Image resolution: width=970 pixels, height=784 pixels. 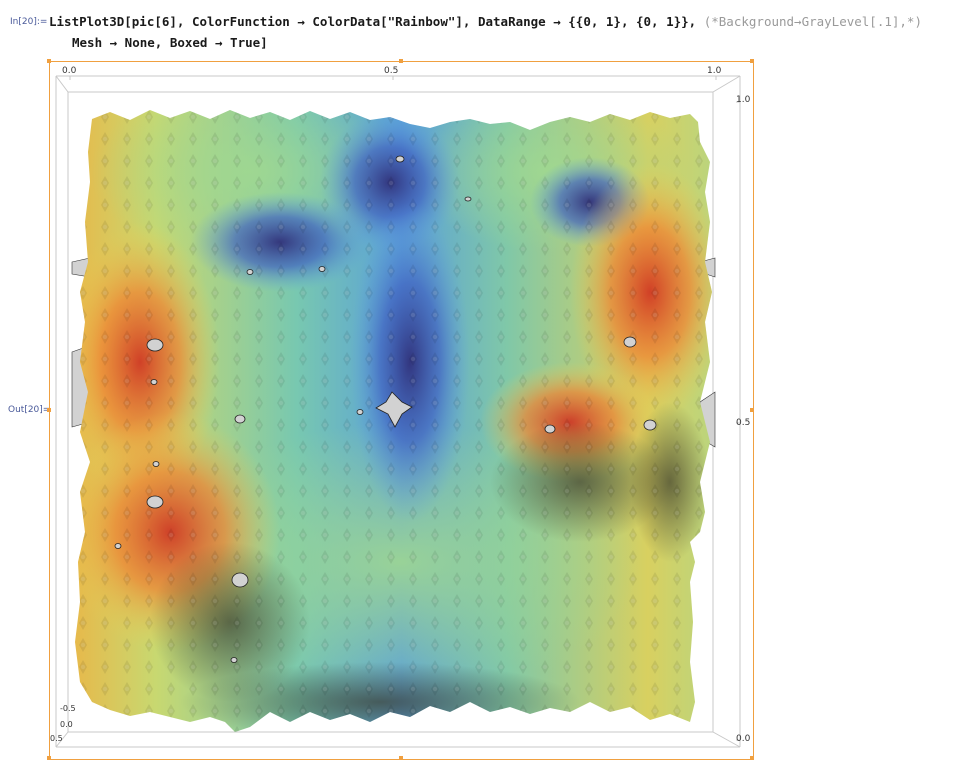 What do you see at coordinates (69, 71) in the screenshot?
I see `top-tick-0: 0.0` at bounding box center [69, 71].